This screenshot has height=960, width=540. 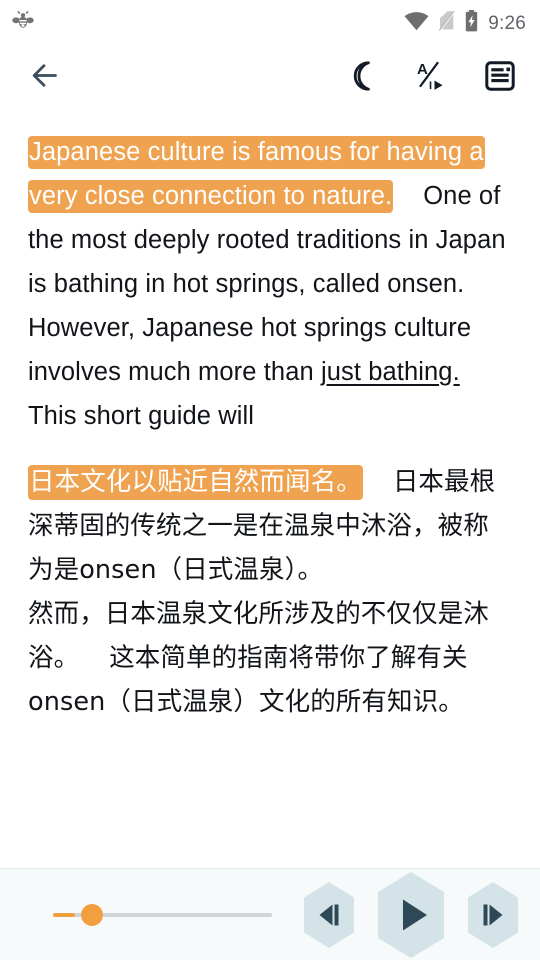 I want to click on status-bar-left, so click(x=23, y=23).